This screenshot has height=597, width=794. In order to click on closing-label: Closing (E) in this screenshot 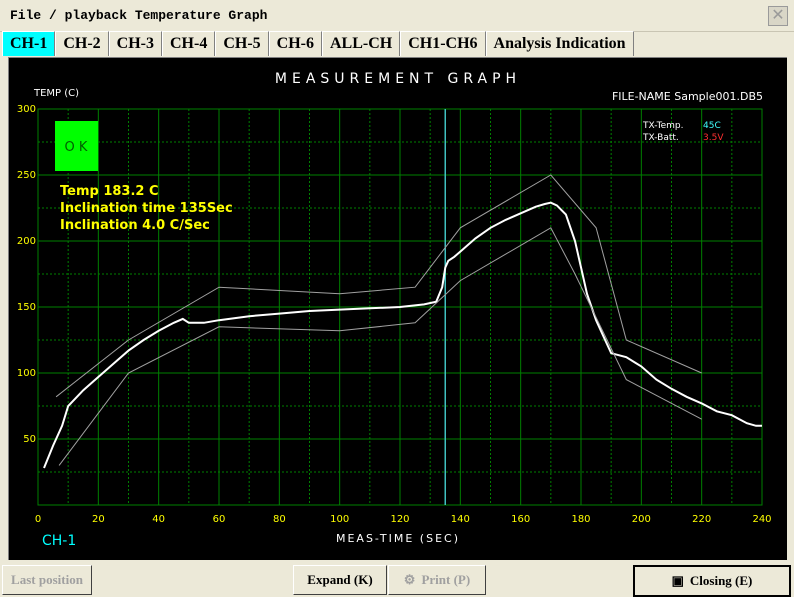, I will do `click(721, 580)`.